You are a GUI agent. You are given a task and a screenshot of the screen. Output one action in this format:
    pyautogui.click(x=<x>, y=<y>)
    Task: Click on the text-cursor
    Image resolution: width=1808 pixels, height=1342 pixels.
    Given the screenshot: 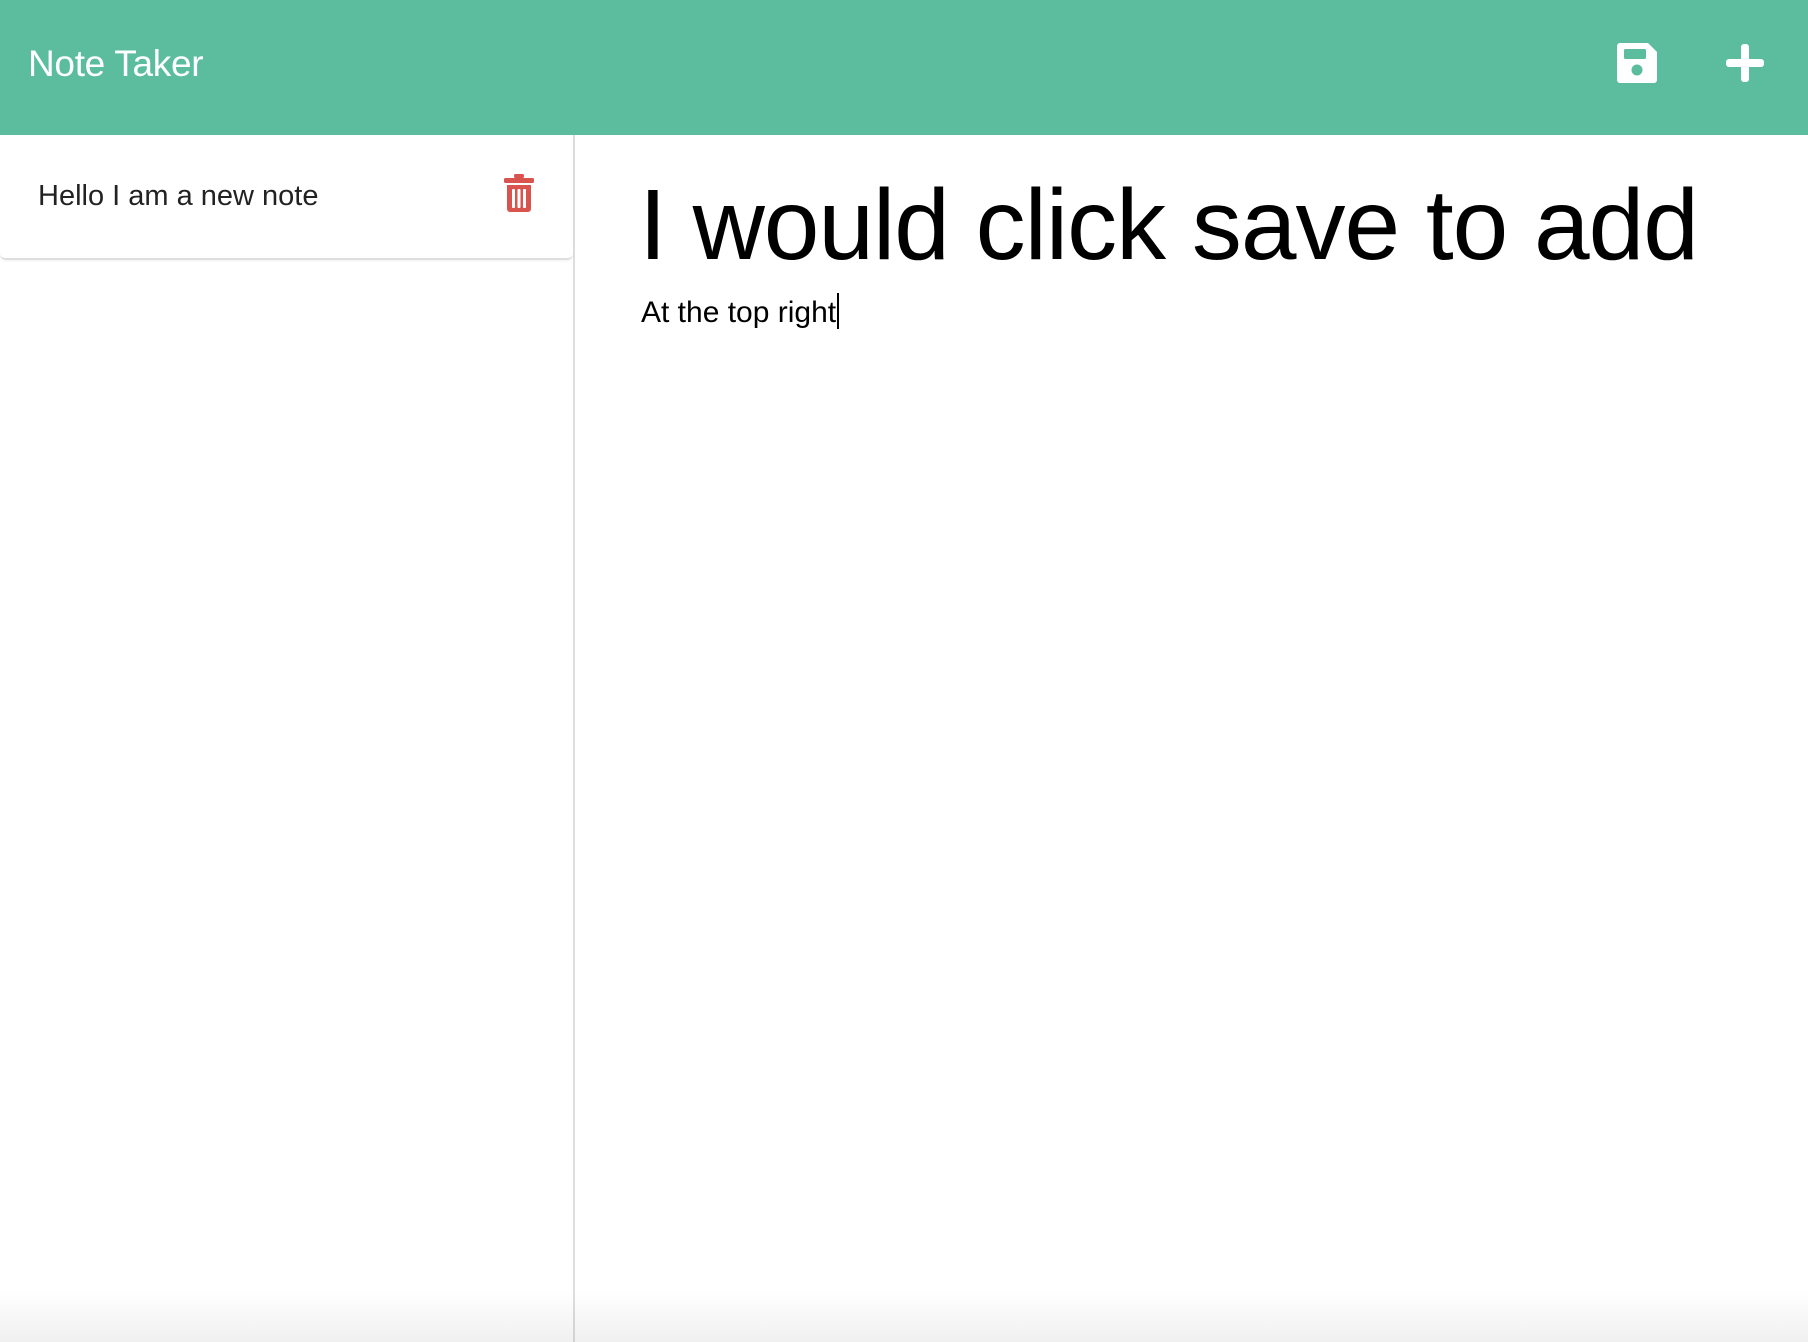 What is the action you would take?
    pyautogui.click(x=838, y=311)
    